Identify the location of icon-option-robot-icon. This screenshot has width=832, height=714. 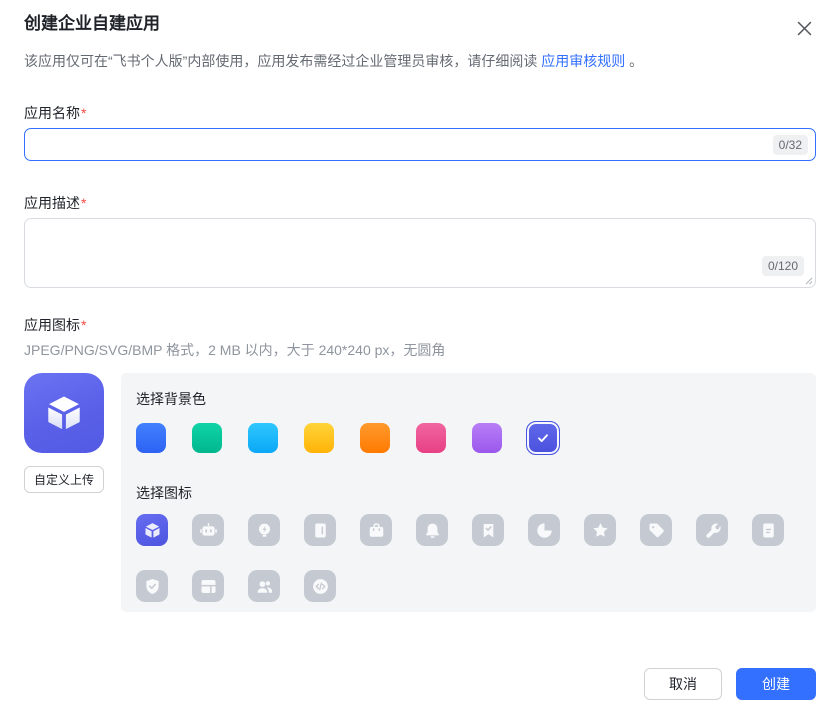
(208, 530).